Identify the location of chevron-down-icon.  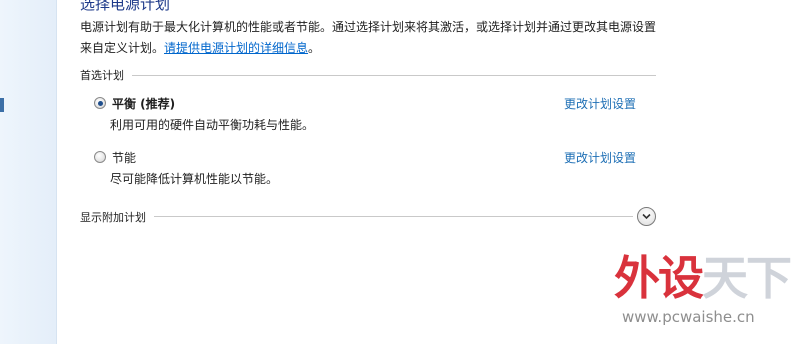
(646, 216).